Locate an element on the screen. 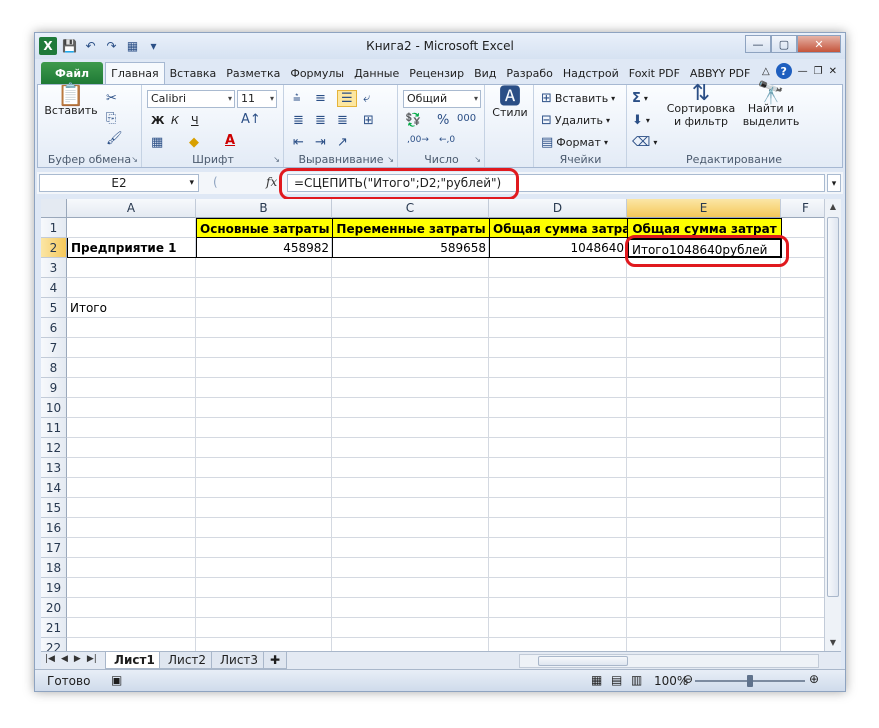 The image size is (879, 728). tab-formulas: Формулы is located at coordinates (317, 73).